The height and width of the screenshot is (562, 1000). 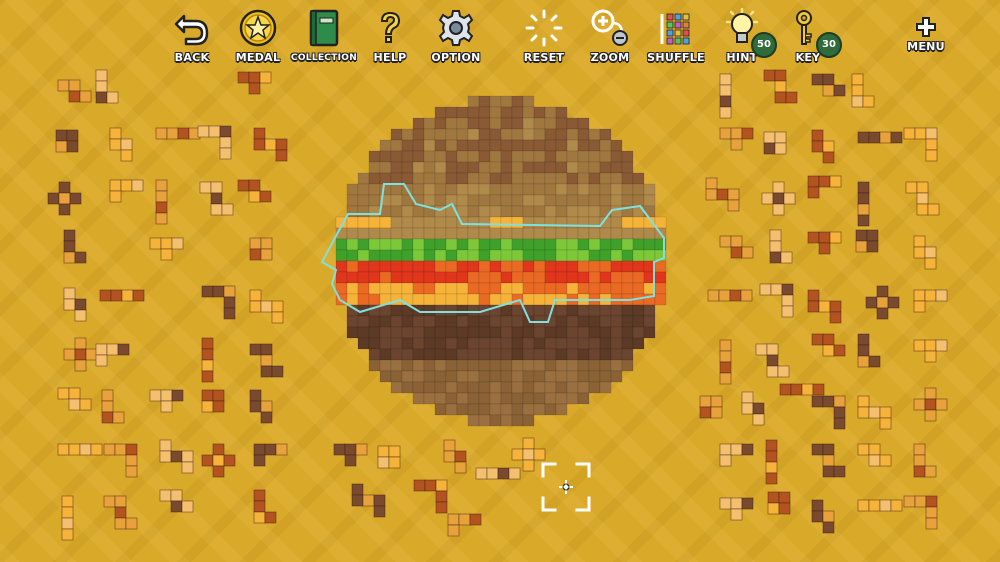 I want to click on key-button: KEY 30, so click(x=808, y=36).